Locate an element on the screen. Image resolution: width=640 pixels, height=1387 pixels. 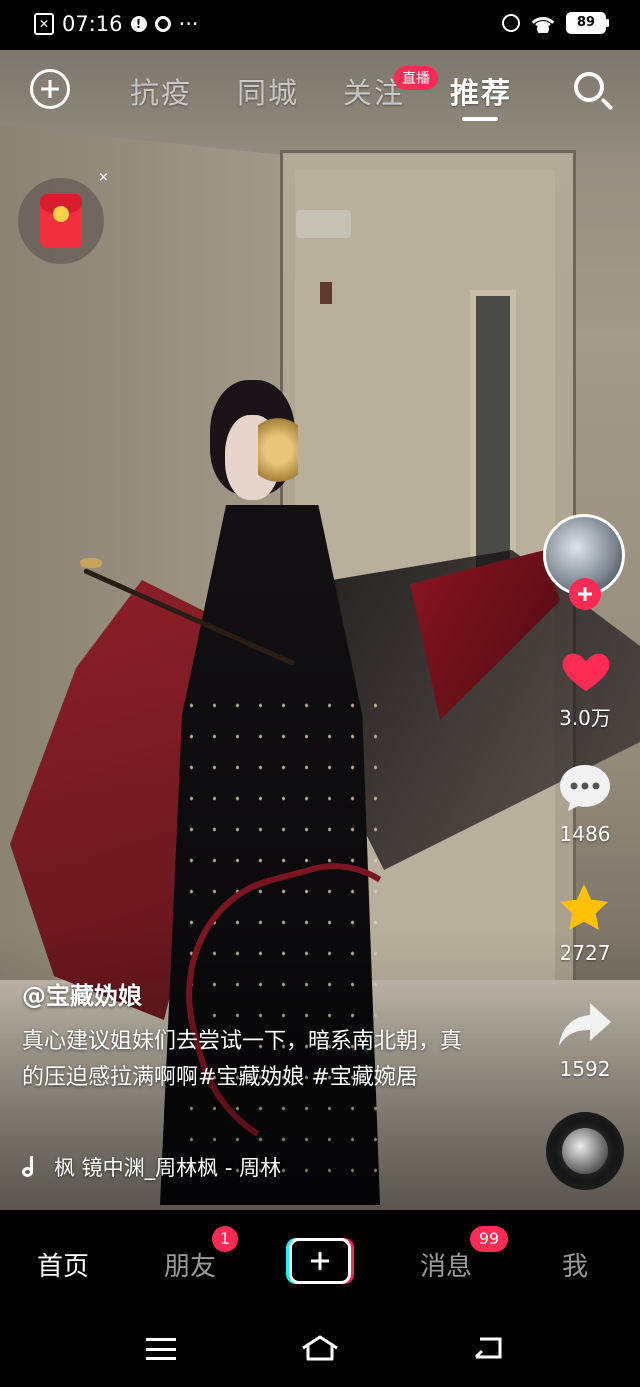
share-icon is located at coordinates (585, 1025).